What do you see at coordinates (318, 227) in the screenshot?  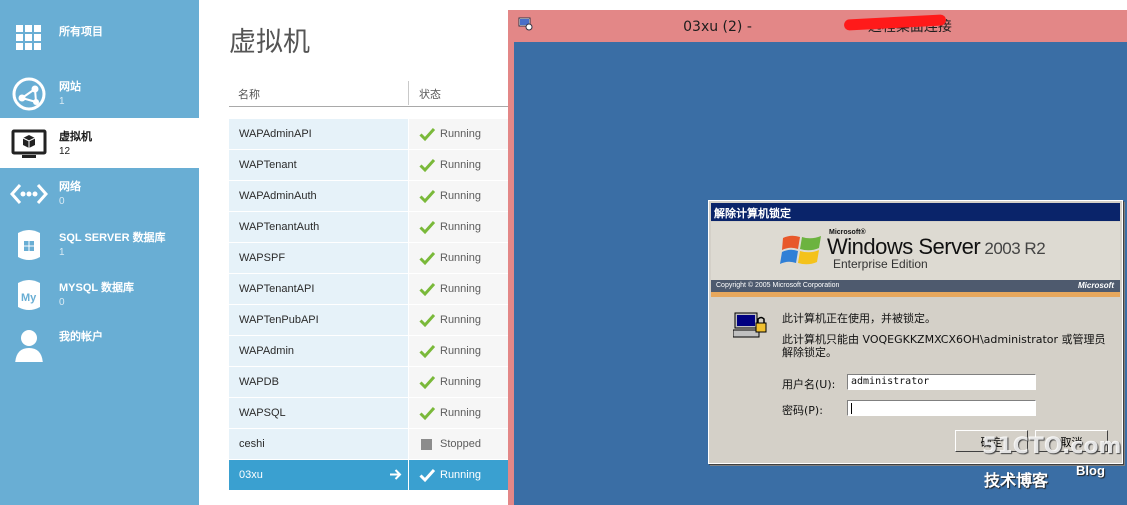 I see `vm-name-cell: WAPTenantAuth` at bounding box center [318, 227].